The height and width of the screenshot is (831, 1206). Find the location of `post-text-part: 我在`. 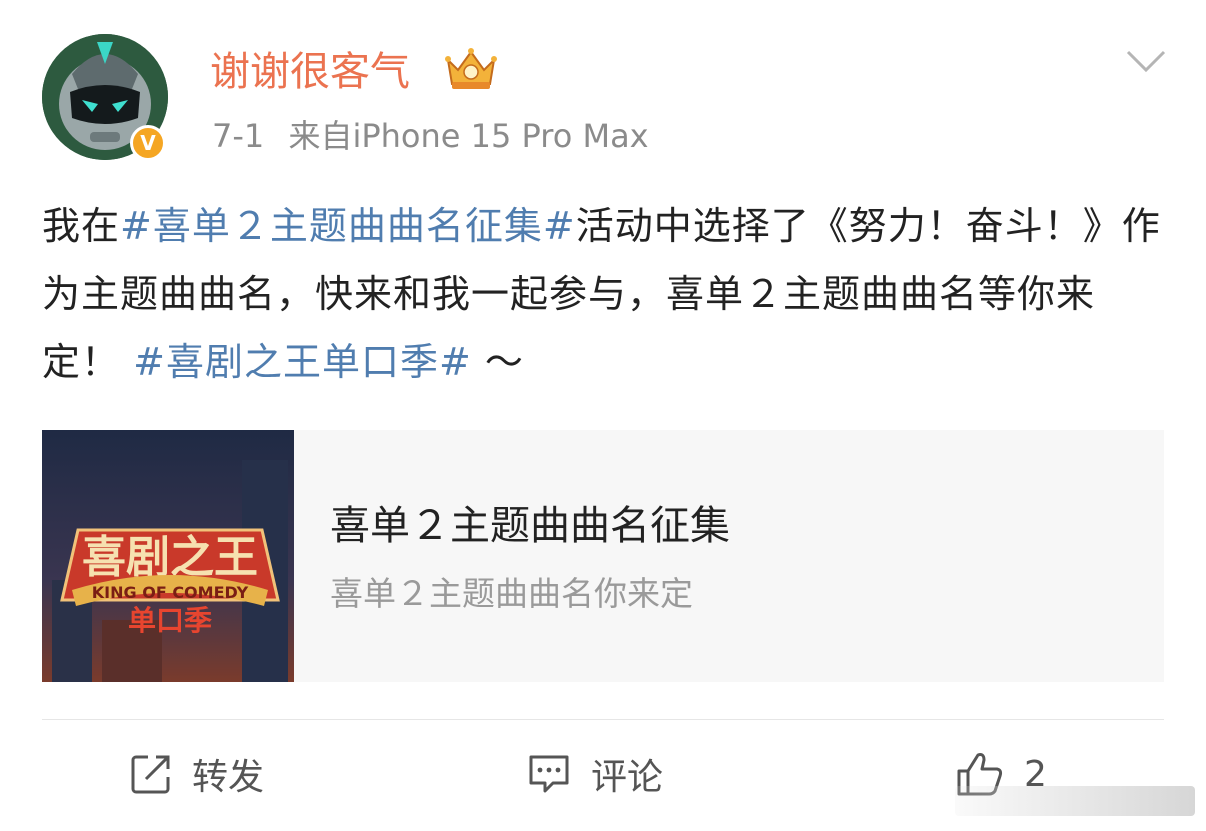

post-text-part: 我在 is located at coordinates (81, 226).